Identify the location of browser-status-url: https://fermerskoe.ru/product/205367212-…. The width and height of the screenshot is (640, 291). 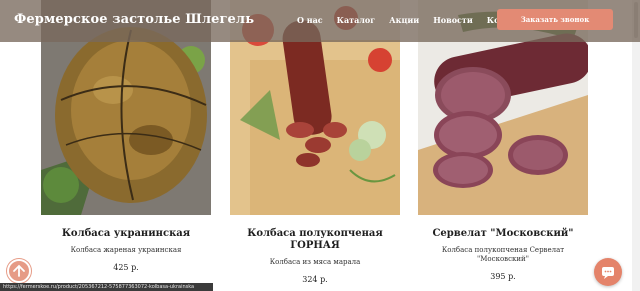
(106, 287).